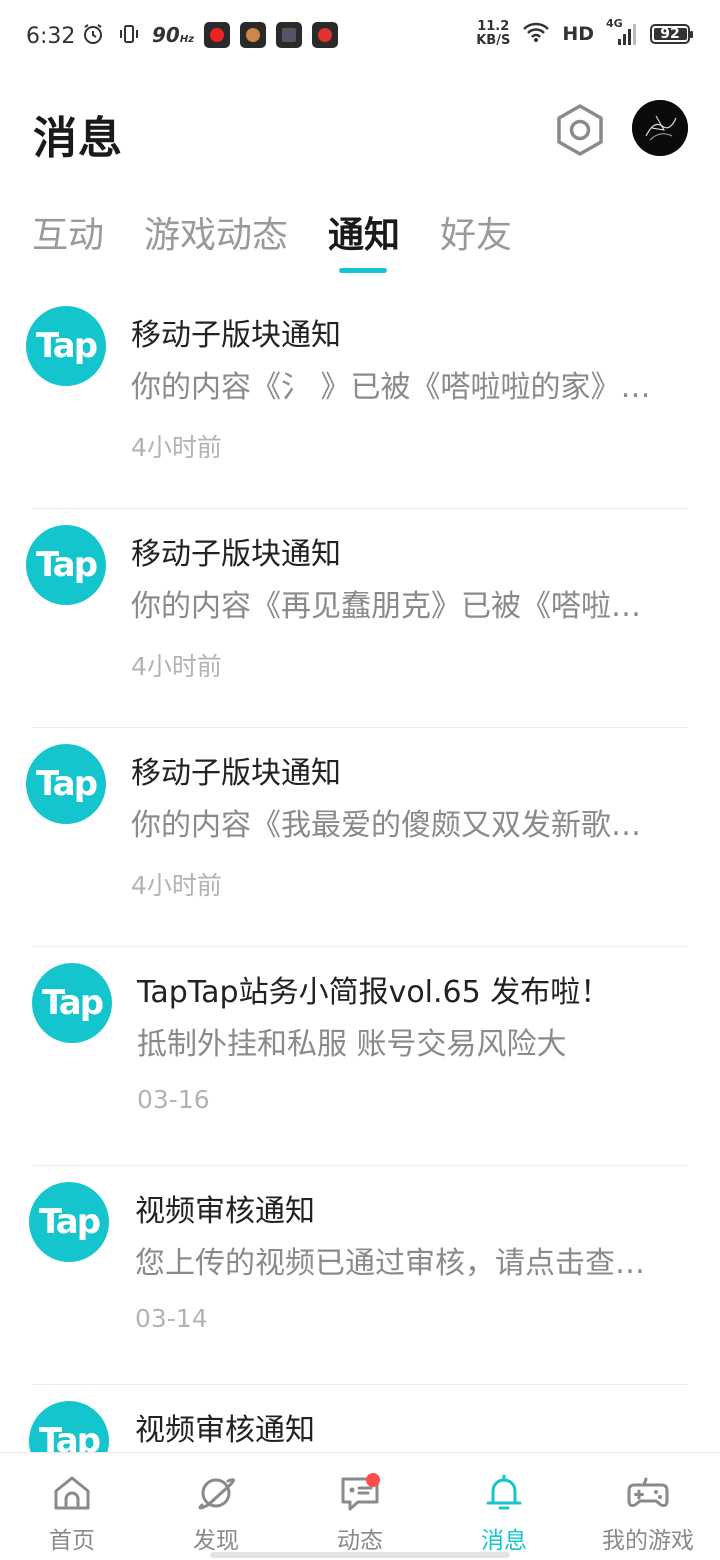 This screenshot has height=1560, width=720. Describe the element at coordinates (216, 232) in the screenshot. I see `tab-game-updates: 游戏动态` at that location.